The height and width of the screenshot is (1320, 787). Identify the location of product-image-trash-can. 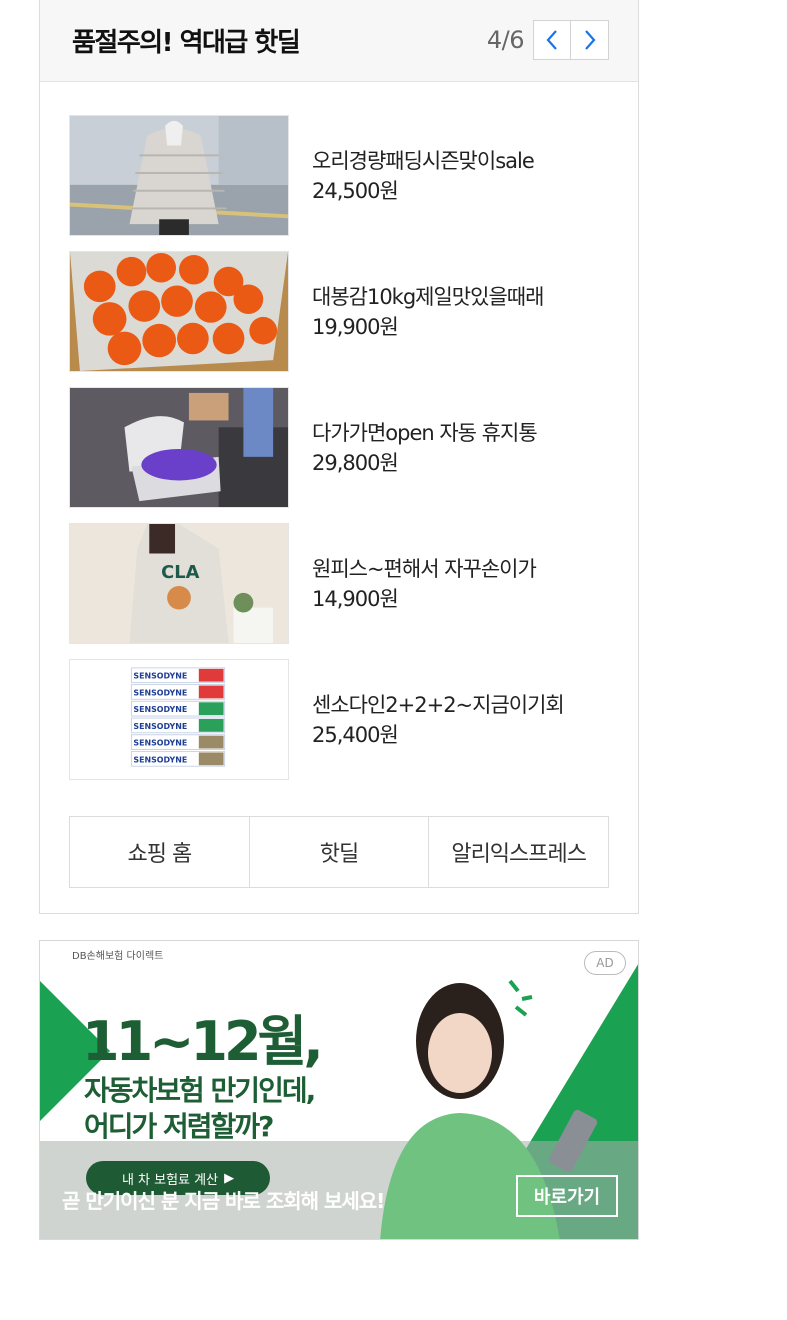
(179, 447).